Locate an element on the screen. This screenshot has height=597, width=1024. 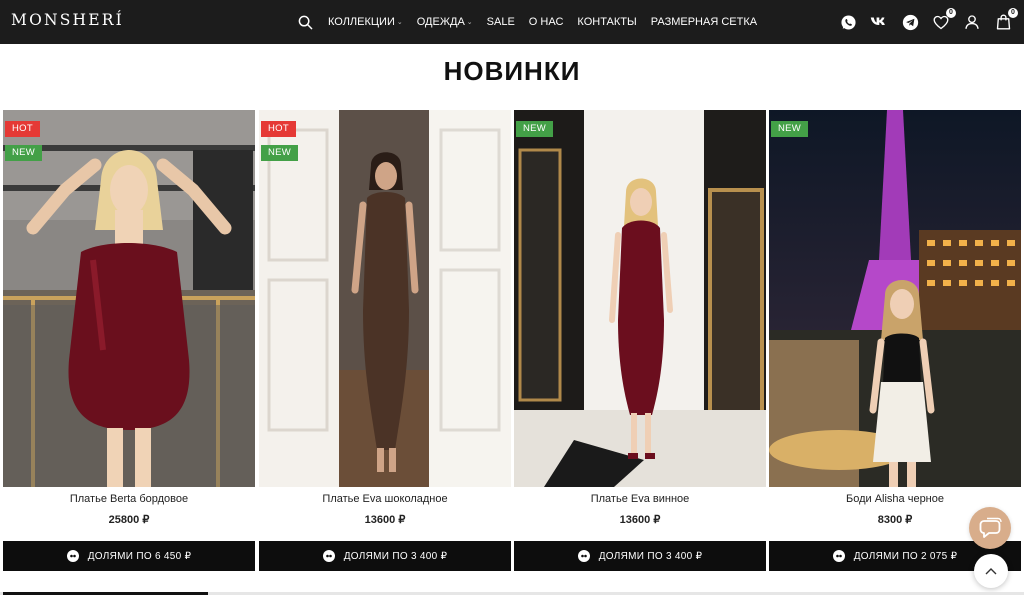
brand-logo: MONSHERÍ is located at coordinates (67, 20).